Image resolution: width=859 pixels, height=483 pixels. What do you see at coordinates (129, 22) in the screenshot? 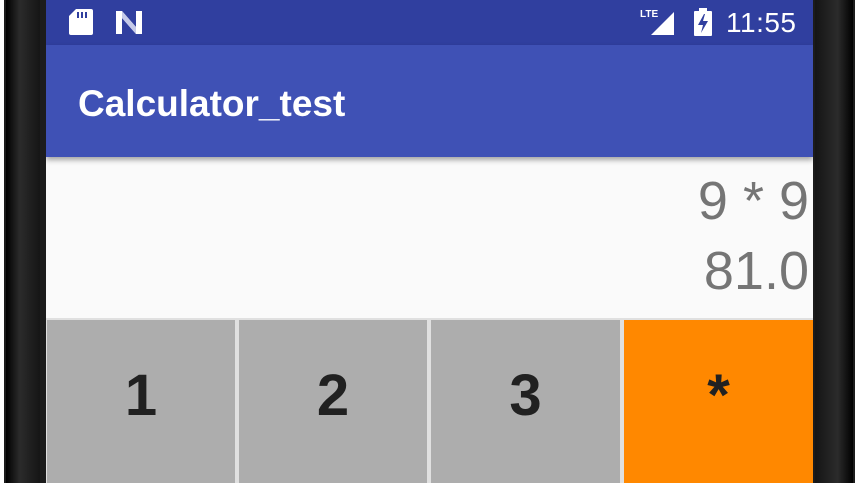
I see `n-notification-icon` at bounding box center [129, 22].